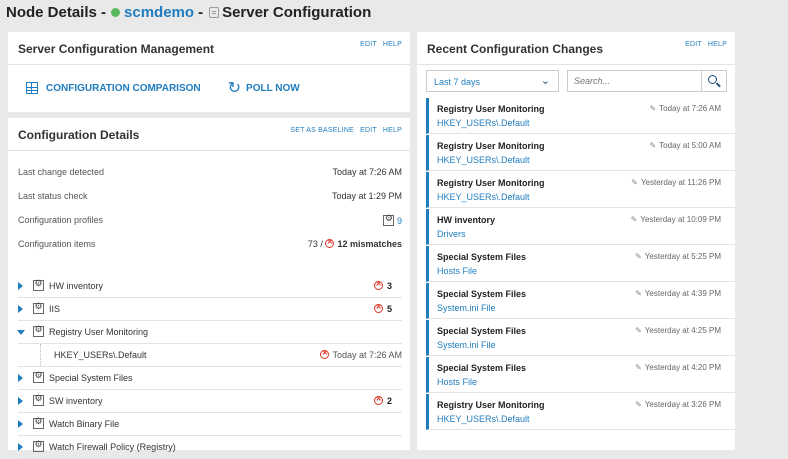 This screenshot has width=788, height=459. What do you see at coordinates (678, 367) in the screenshot?
I see `change-time: ✎ Yesterday at 4:20 PM` at bounding box center [678, 367].